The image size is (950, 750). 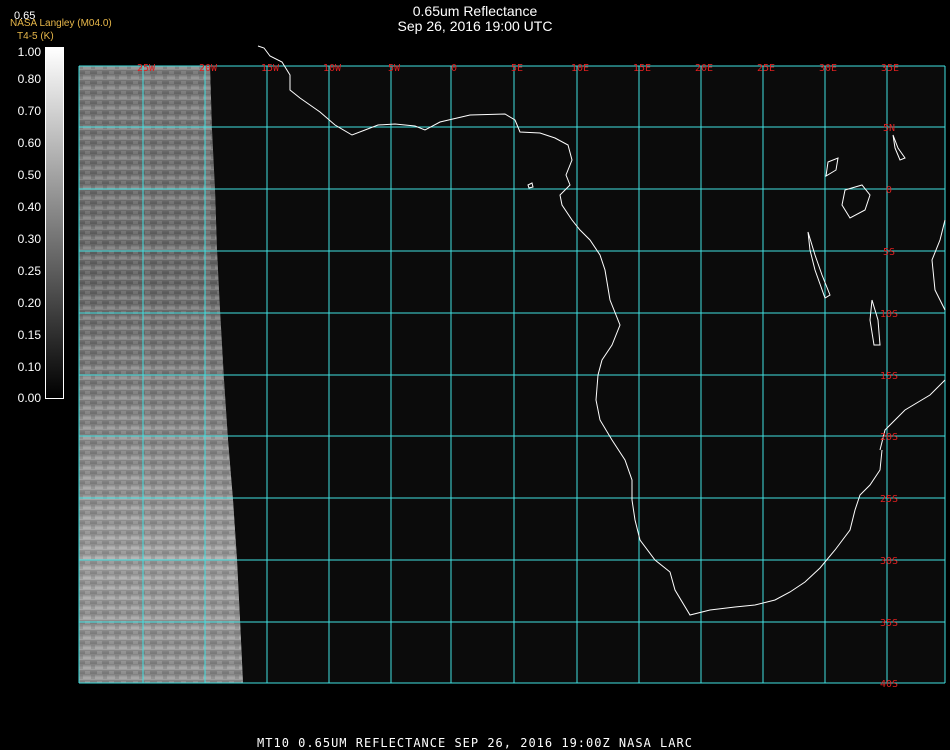 I want to click on latitude-label: 10S, so click(x=889, y=314).